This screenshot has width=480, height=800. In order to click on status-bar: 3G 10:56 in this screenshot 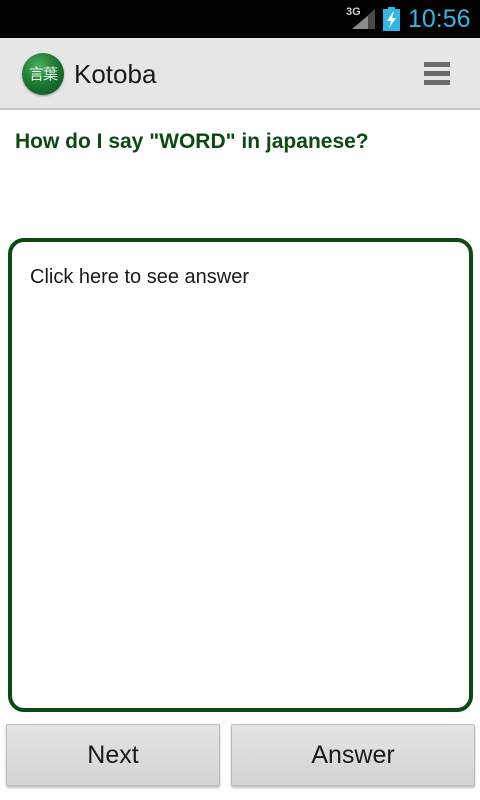, I will do `click(240, 19)`.